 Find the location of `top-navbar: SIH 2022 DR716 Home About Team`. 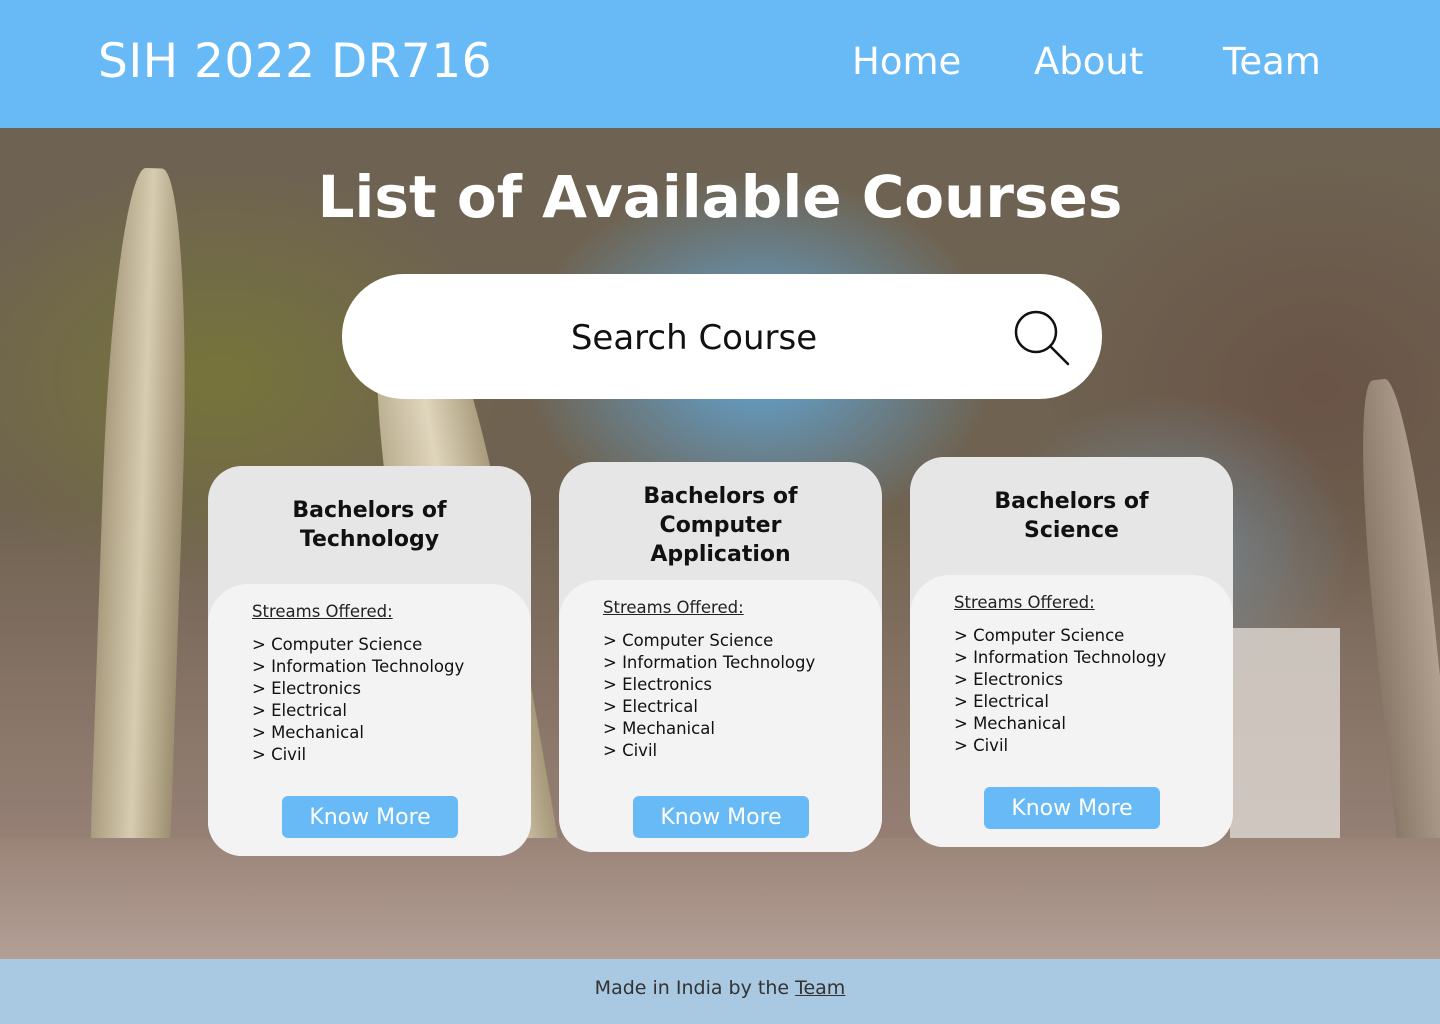

top-navbar: SIH 2022 DR716 Home About Team is located at coordinates (720, 64).